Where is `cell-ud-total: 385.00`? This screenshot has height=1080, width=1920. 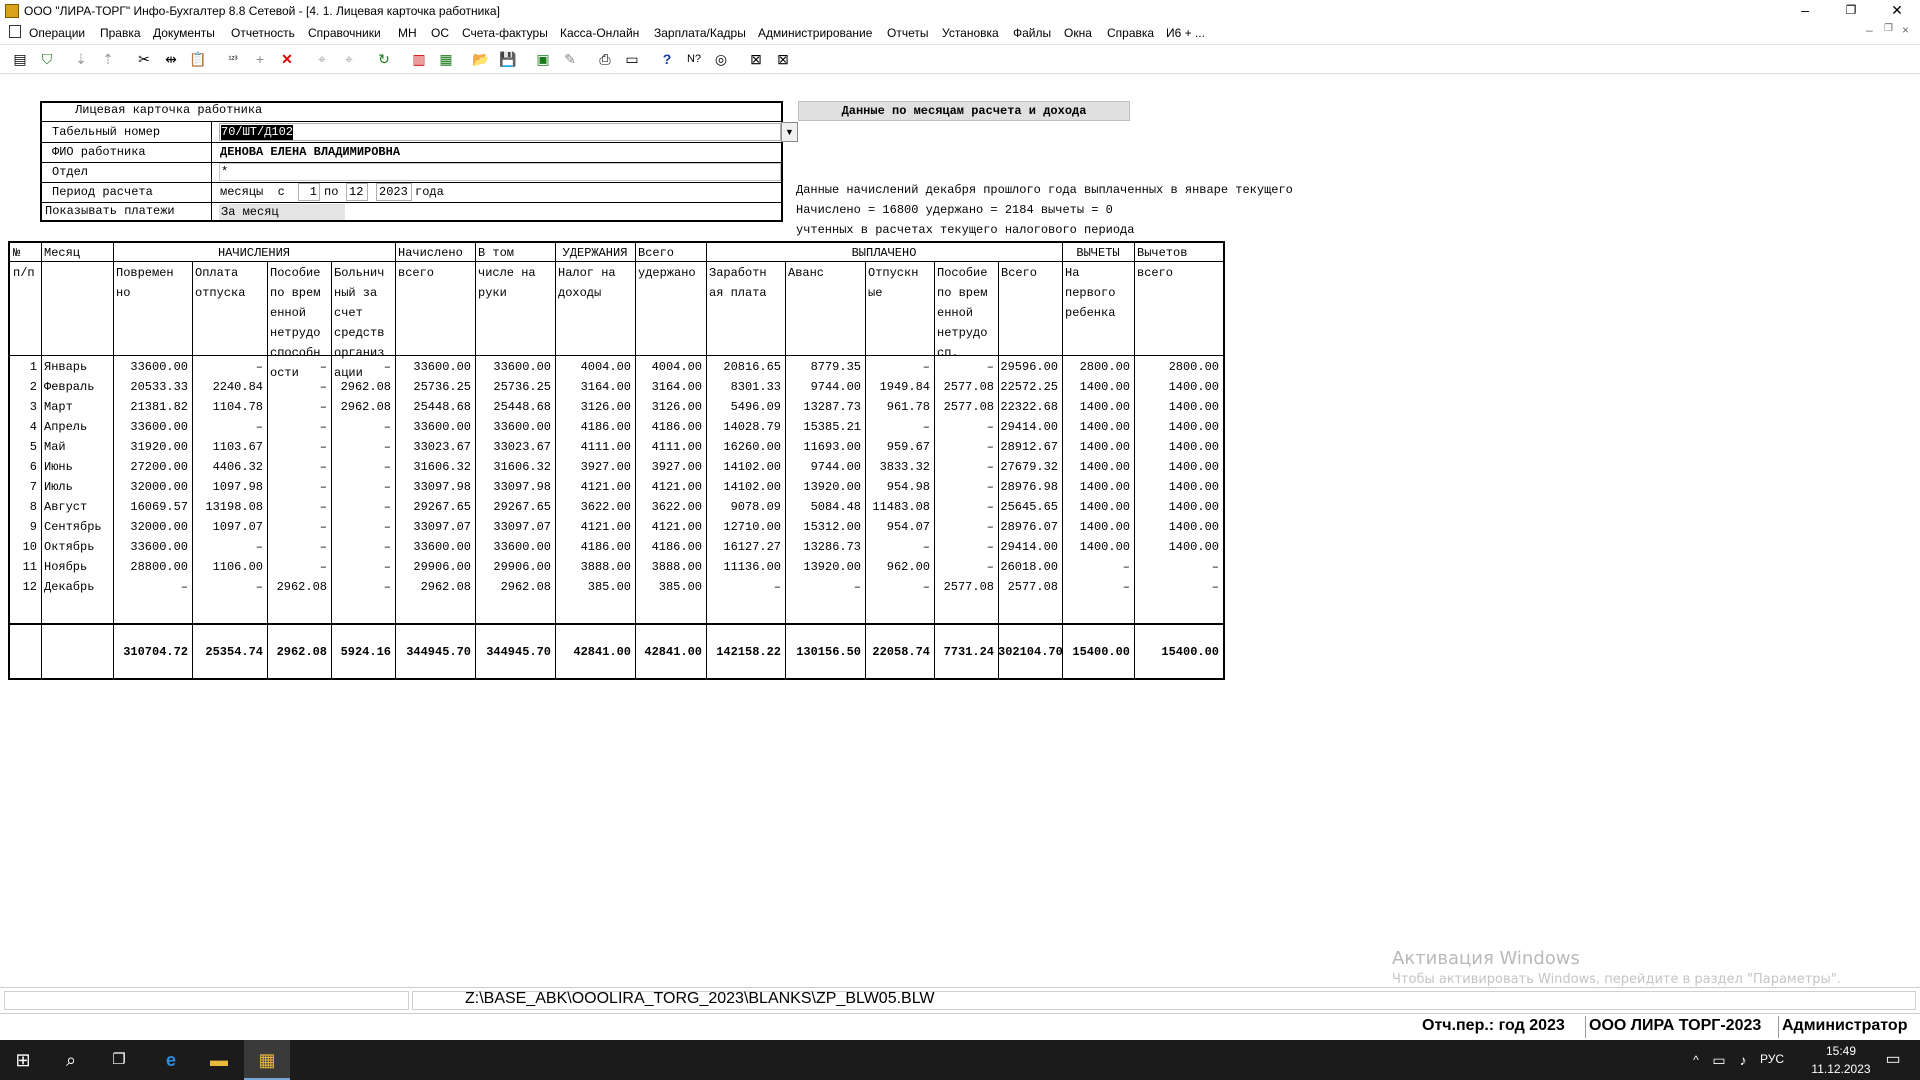
cell-ud-total: 385.00 is located at coordinates (668, 587).